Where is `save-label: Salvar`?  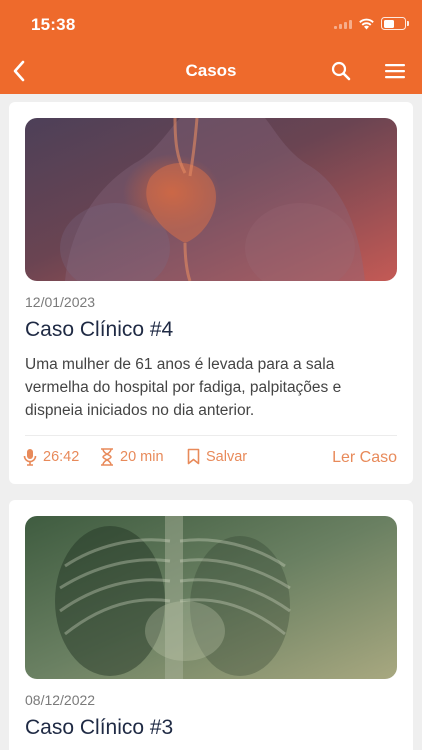
save-label: Salvar is located at coordinates (227, 456).